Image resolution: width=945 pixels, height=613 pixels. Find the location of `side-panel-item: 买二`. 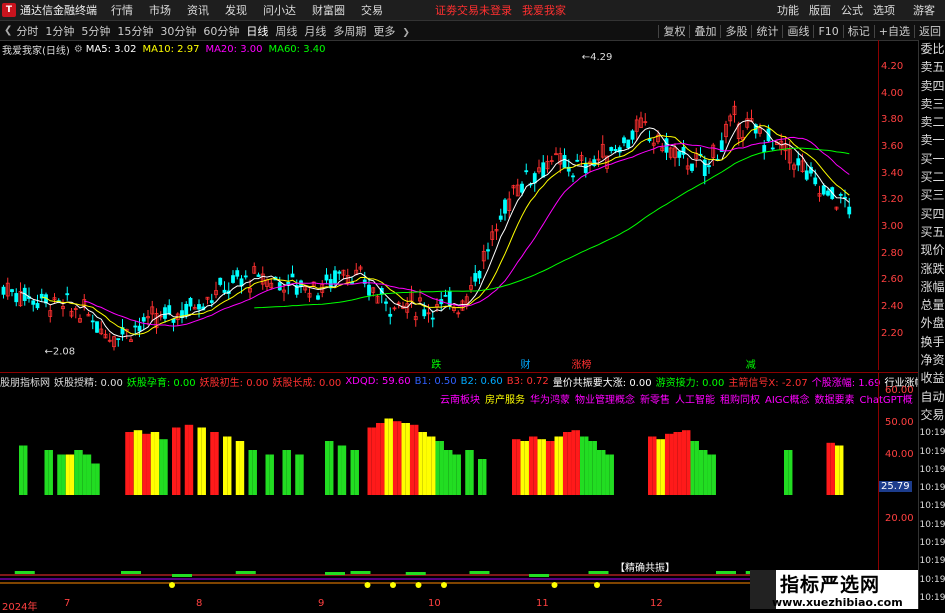

side-panel-item: 买二 is located at coordinates (932, 177).